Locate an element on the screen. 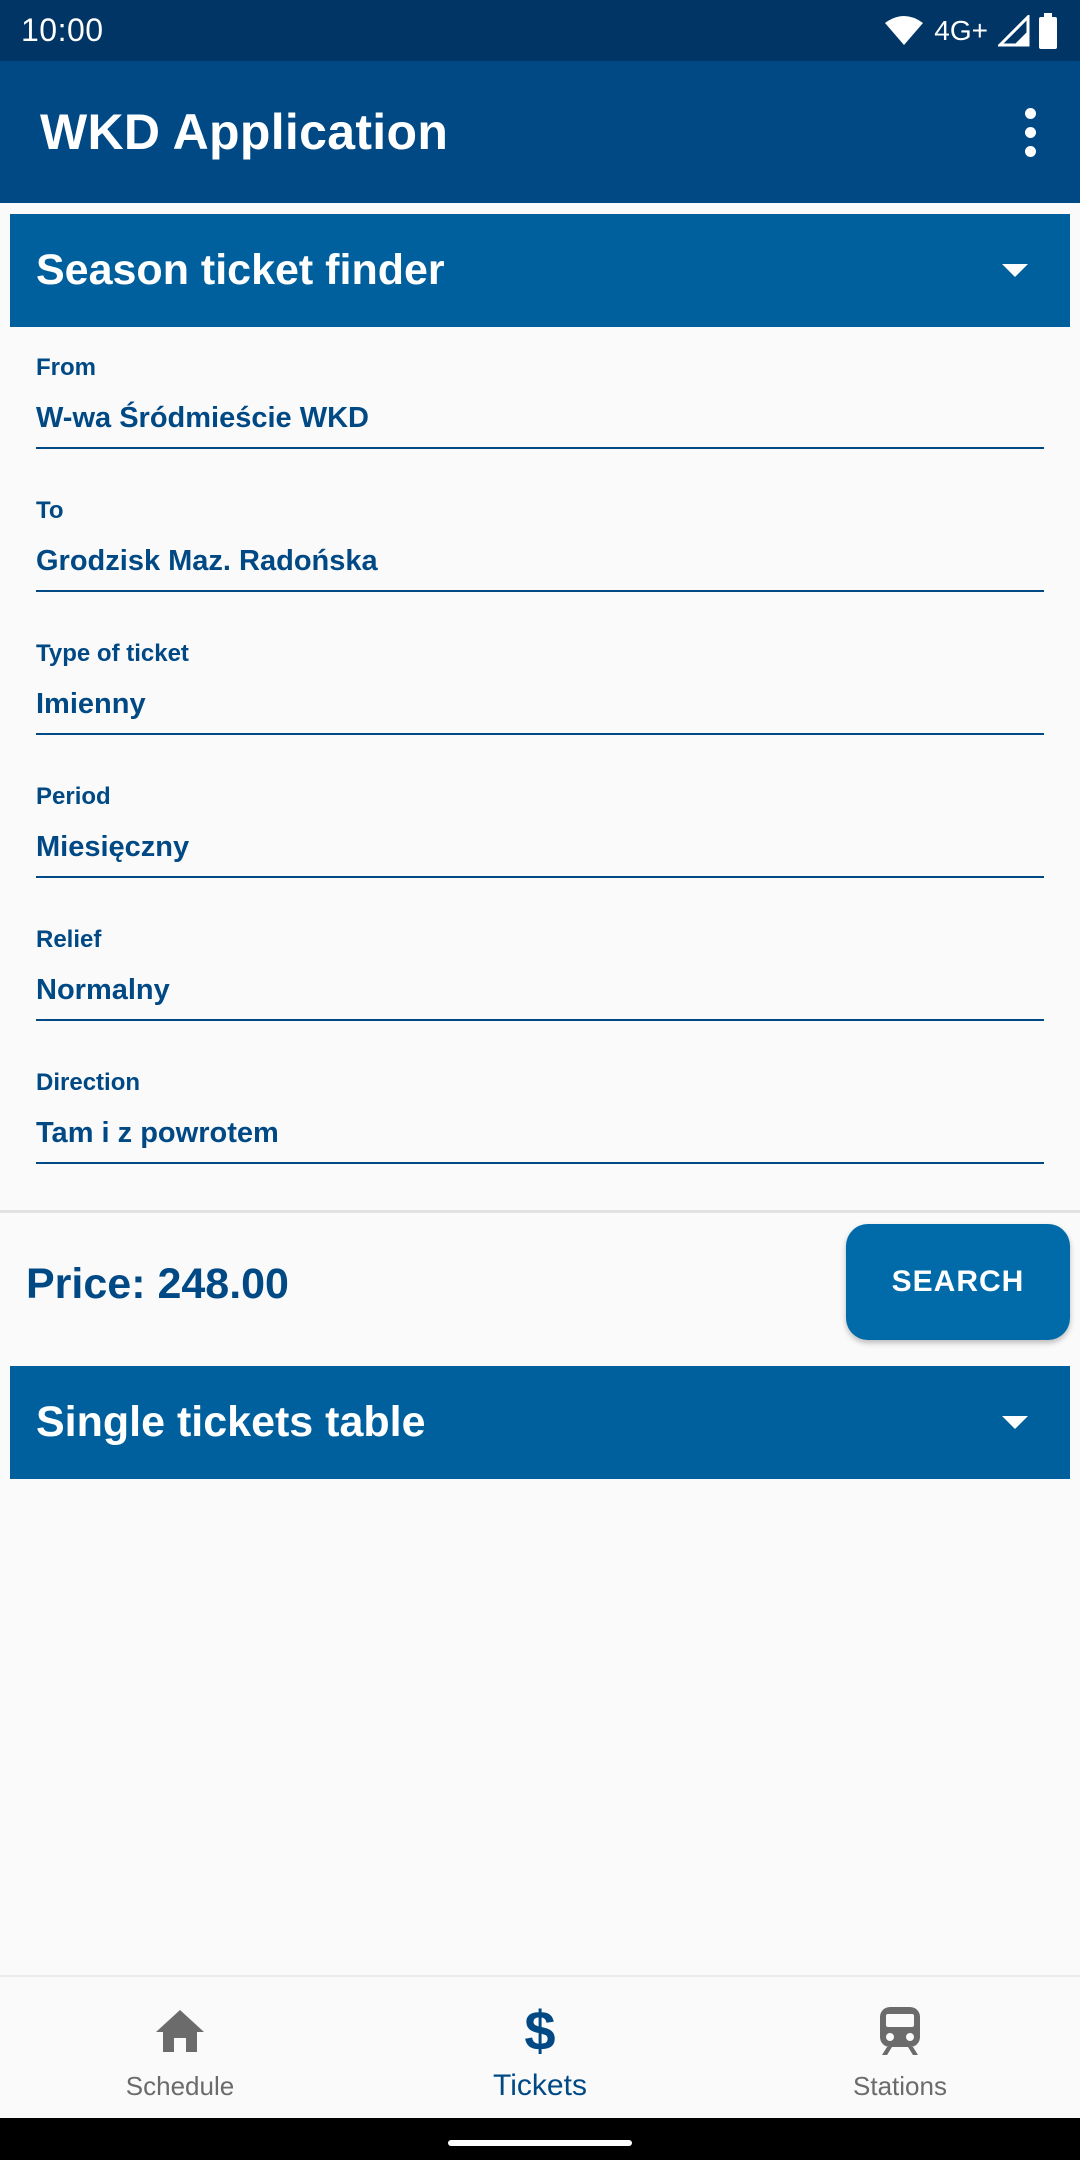 The width and height of the screenshot is (1080, 2160). season-ticket-finder-header: Season ticket finder is located at coordinates (540, 270).